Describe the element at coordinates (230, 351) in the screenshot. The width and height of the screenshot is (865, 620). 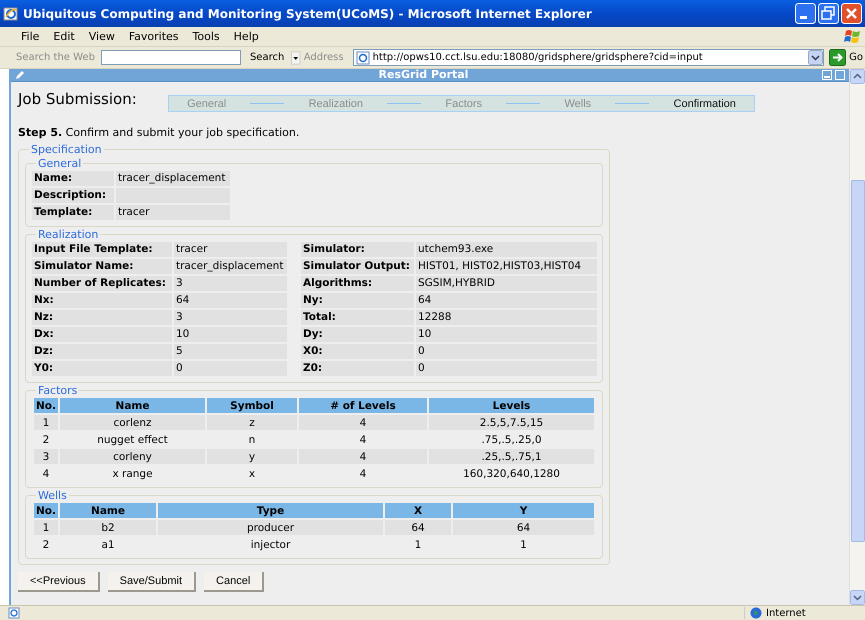
I see `field-value: 5` at that location.